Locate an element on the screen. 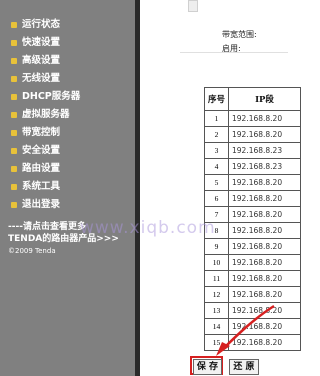 This screenshot has width=320, height=376. arrow-pointer-icon is located at coordinates (245, 330).